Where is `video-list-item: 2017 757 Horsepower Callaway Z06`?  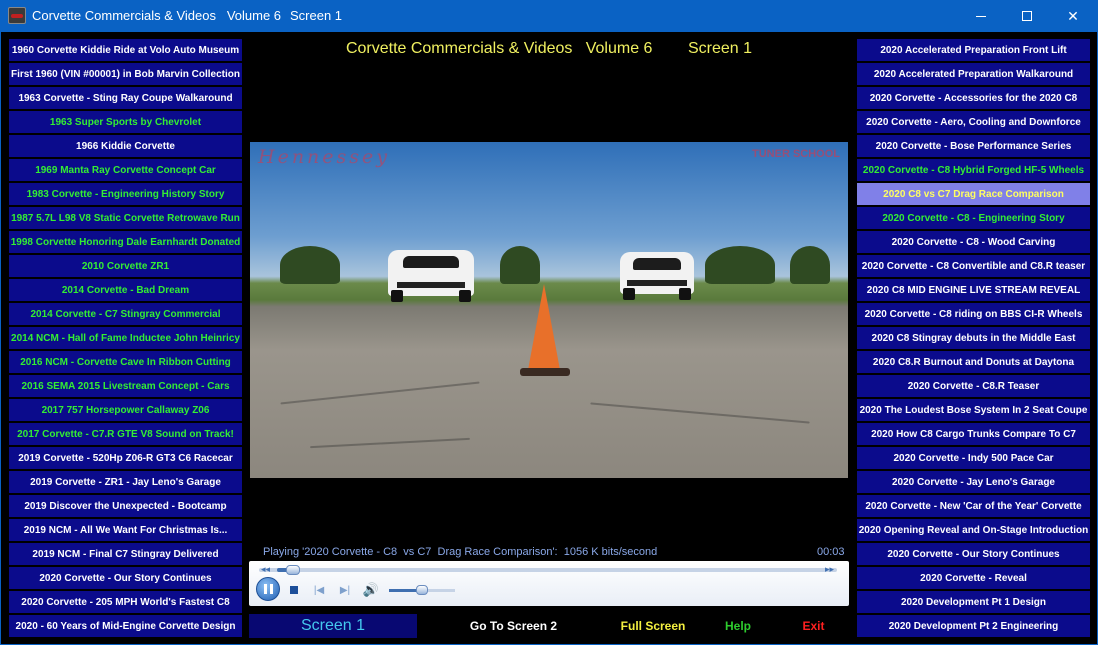
video-list-item: 2017 757 Horsepower Callaway Z06 is located at coordinates (125, 410).